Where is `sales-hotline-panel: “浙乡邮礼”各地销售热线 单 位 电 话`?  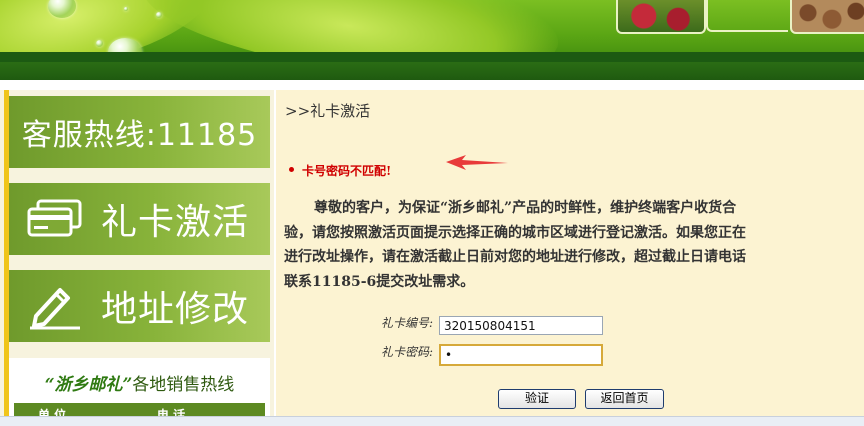
sales-hotline-panel: “浙乡邮礼”各地销售热线 单 位 电 话 is located at coordinates (139, 391).